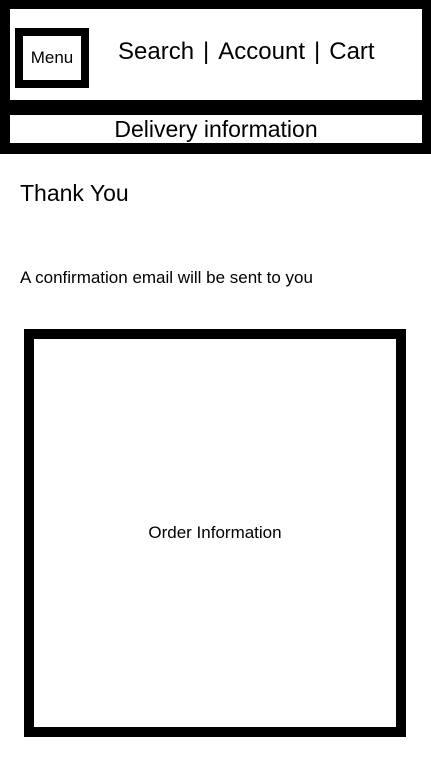 The height and width of the screenshot is (767, 431). I want to click on page-title: Thank You, so click(74, 193).